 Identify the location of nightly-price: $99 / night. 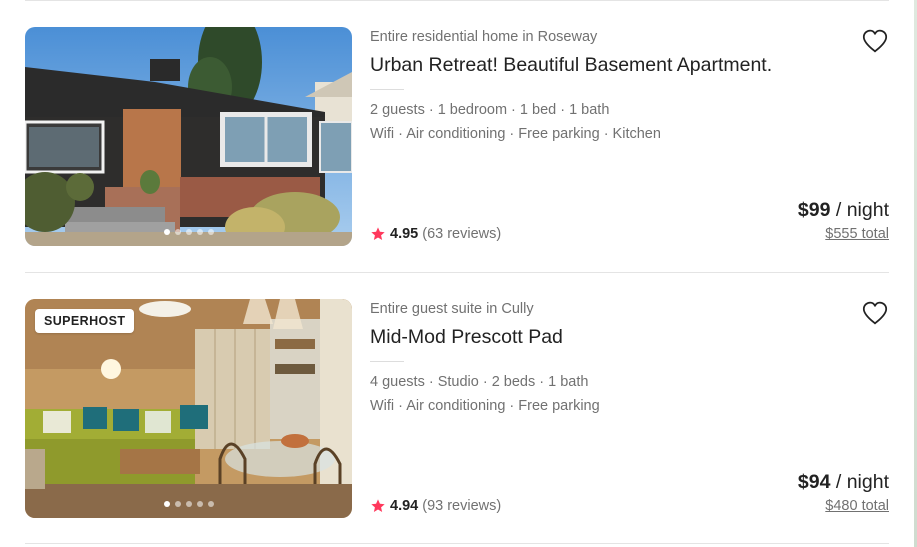
(843, 210).